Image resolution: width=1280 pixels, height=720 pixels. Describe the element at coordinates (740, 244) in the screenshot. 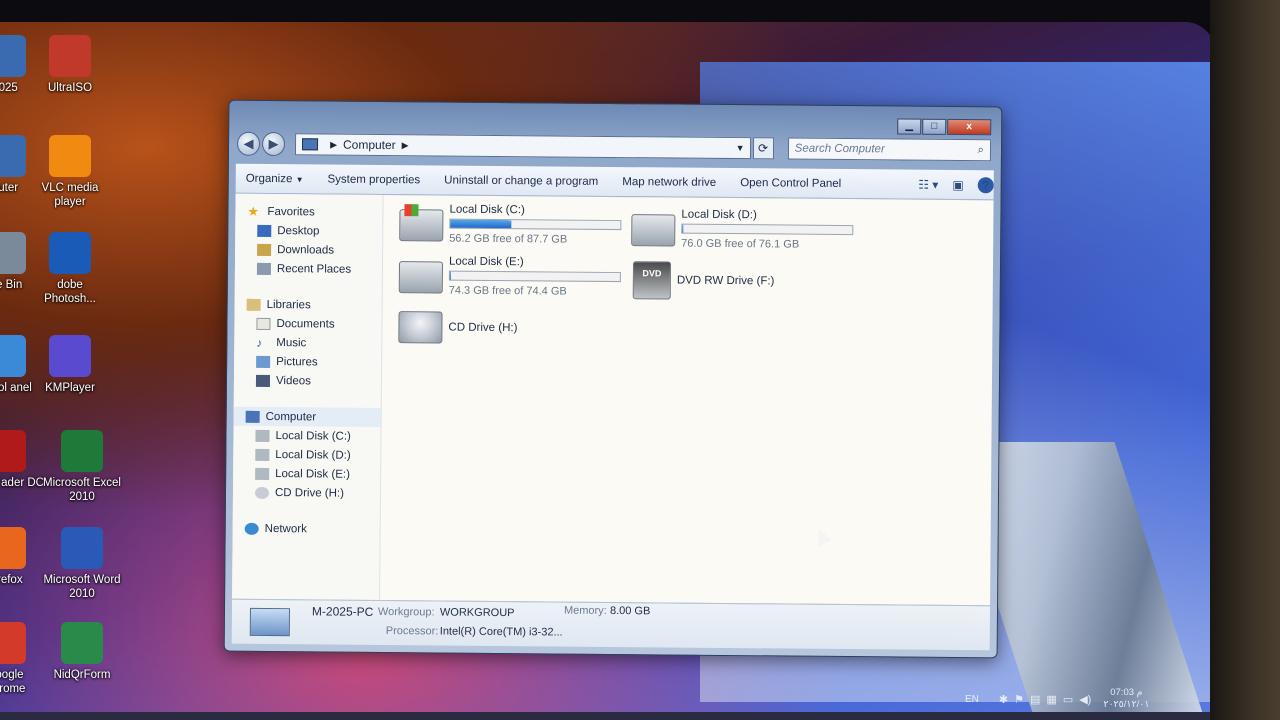

I see `drive-free-space: 76.0 GB free of 76.1 GB` at that location.